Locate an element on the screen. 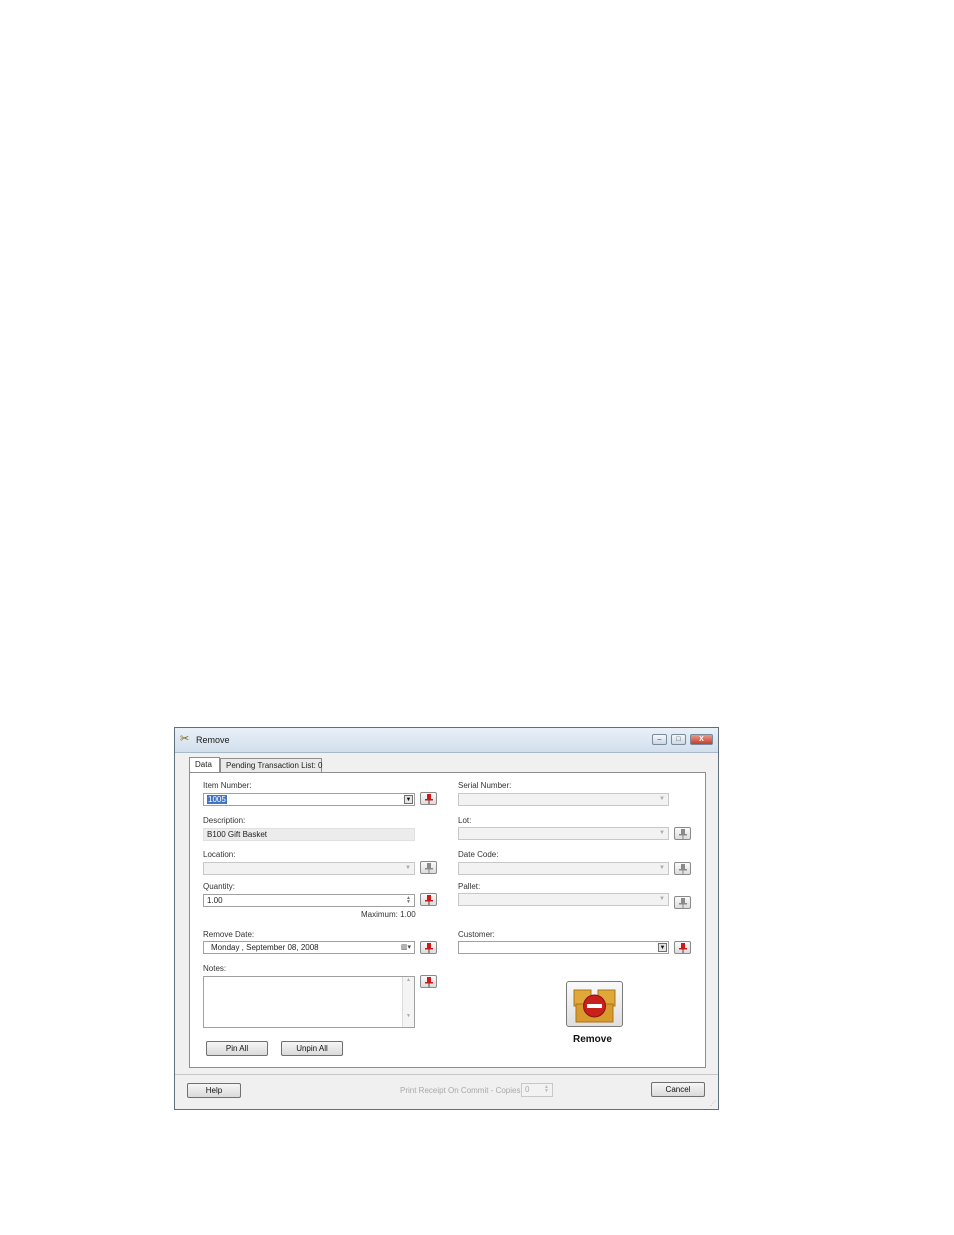  serial-number-label: Serial Number: is located at coordinates (485, 785).